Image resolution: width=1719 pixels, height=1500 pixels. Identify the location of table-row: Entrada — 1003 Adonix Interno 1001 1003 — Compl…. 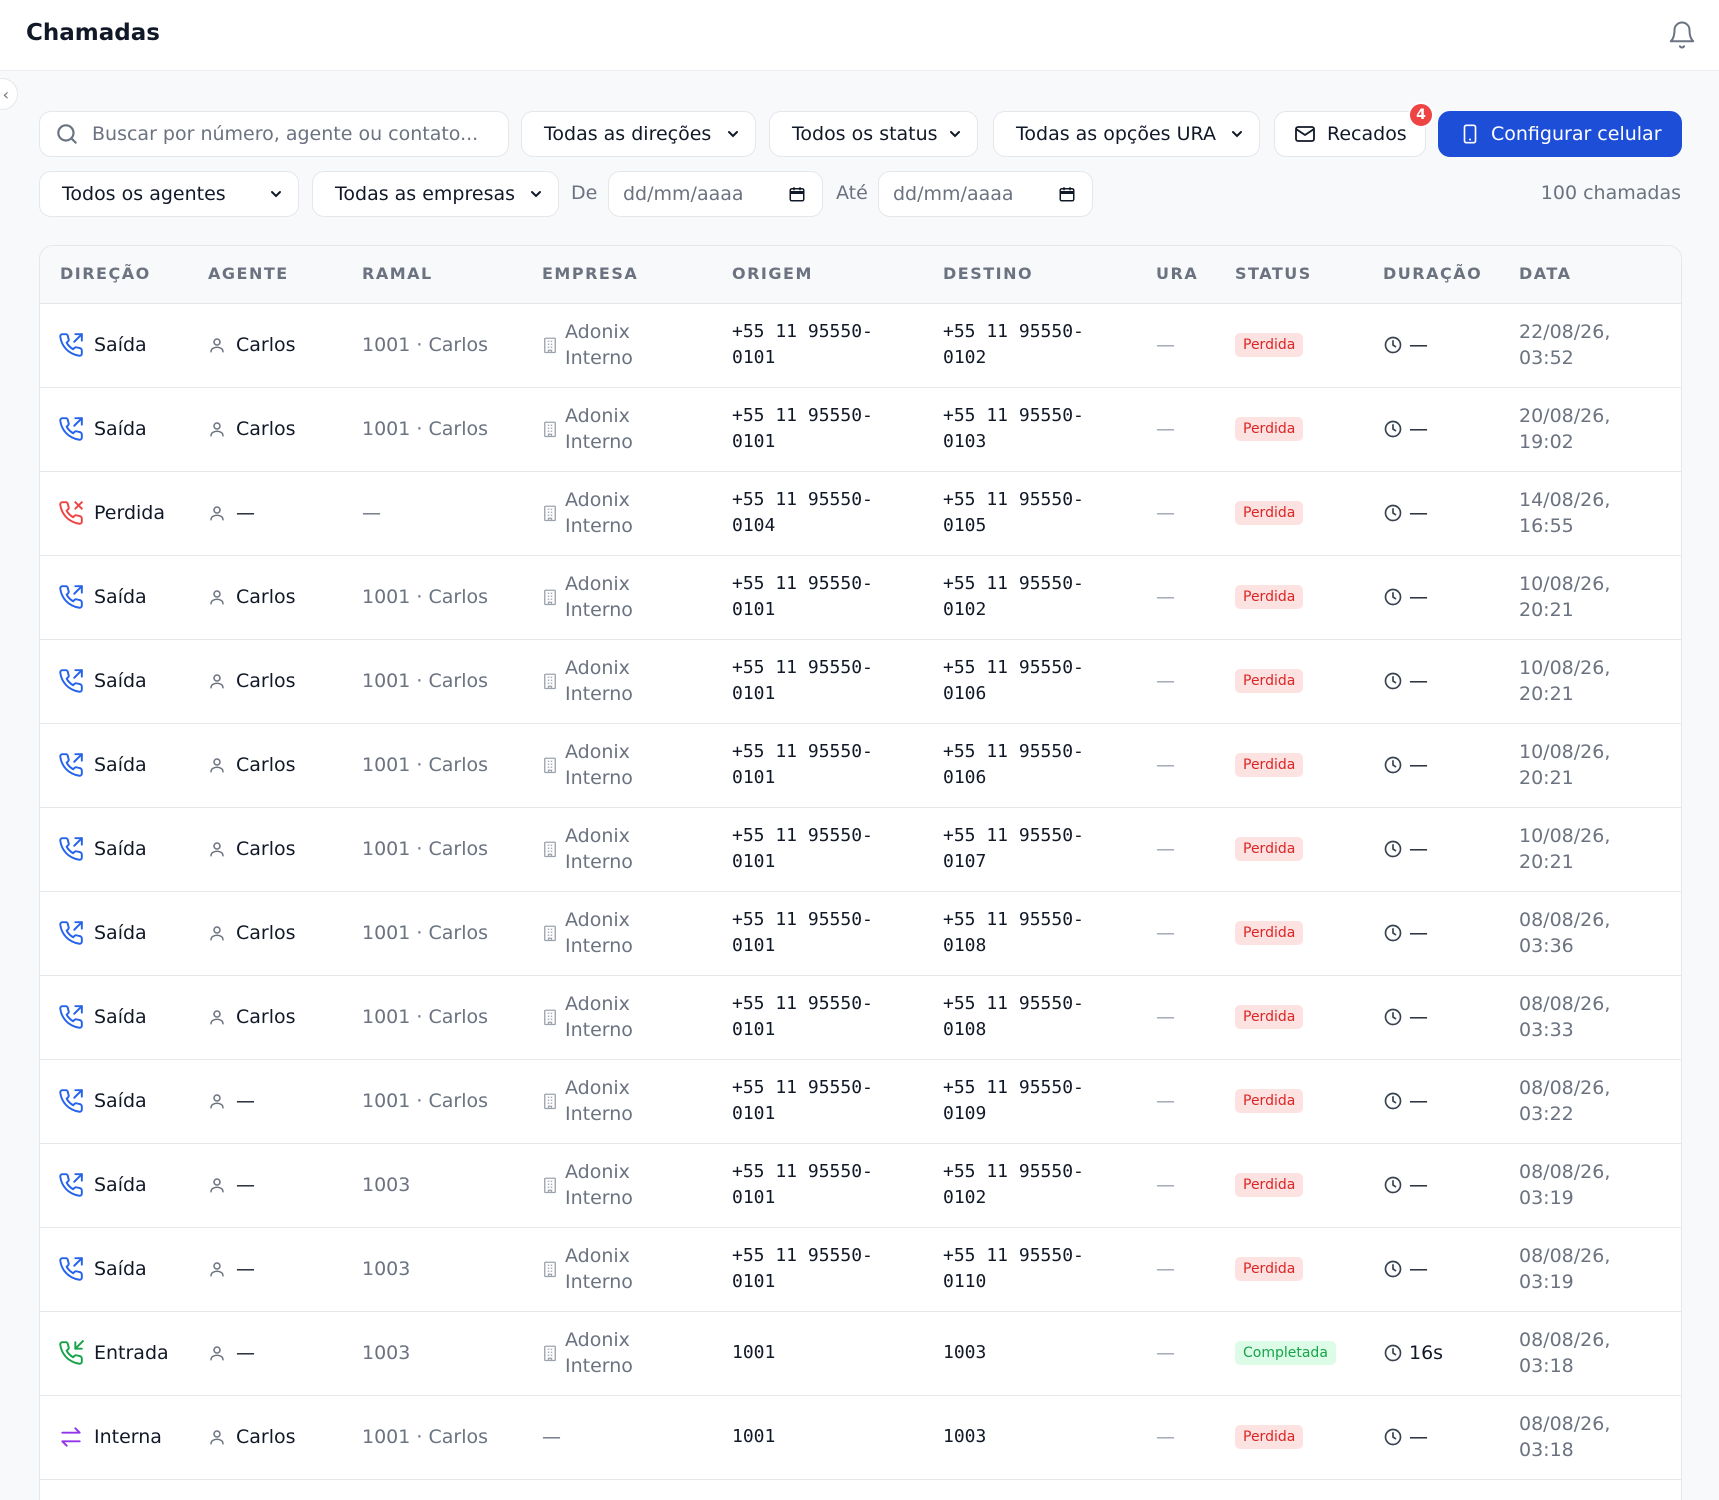
(860, 1354).